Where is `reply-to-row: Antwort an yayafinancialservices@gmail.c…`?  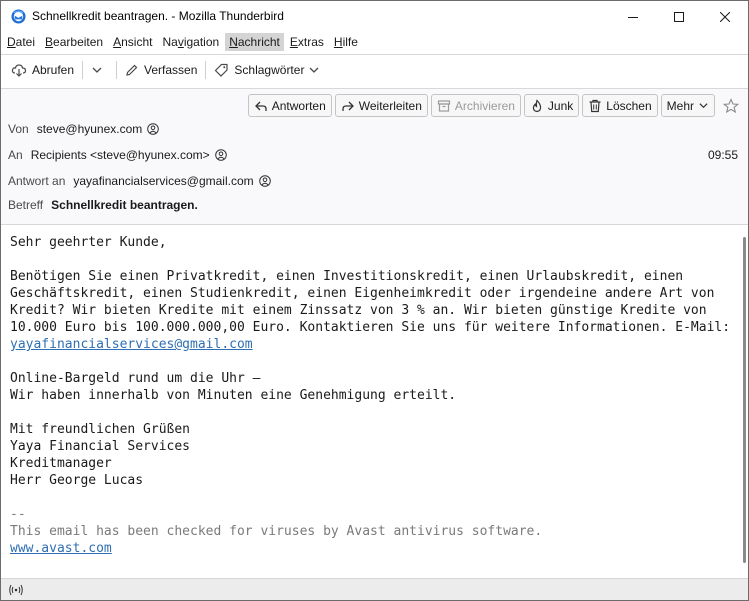 reply-to-row: Antwort an yayafinancialservices@gmail.c… is located at coordinates (139, 181).